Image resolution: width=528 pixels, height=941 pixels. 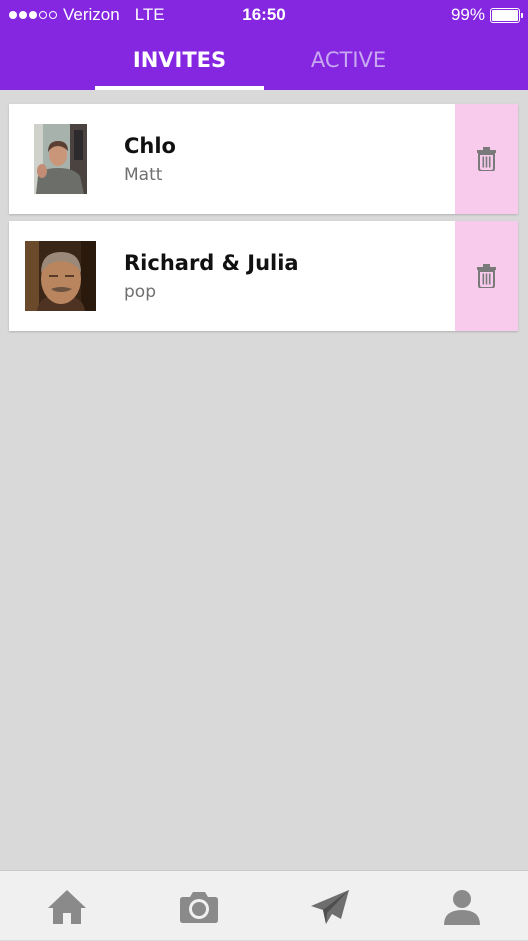 What do you see at coordinates (140, 292) in the screenshot?
I see `invite-subtitle: pop` at bounding box center [140, 292].